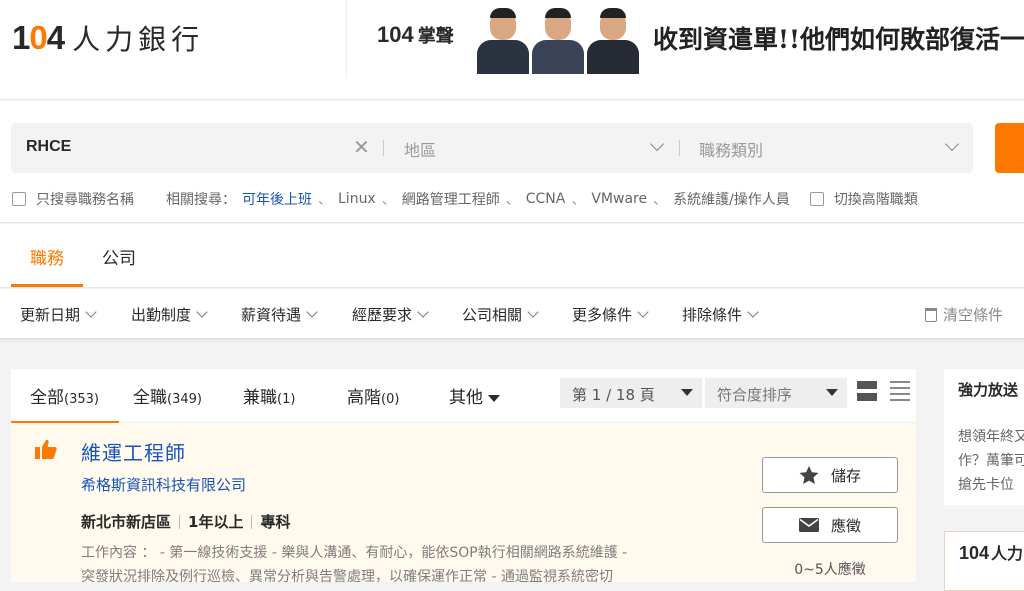  What do you see at coordinates (610, 314) in the screenshot?
I see `filter-more: 更多條件` at bounding box center [610, 314].